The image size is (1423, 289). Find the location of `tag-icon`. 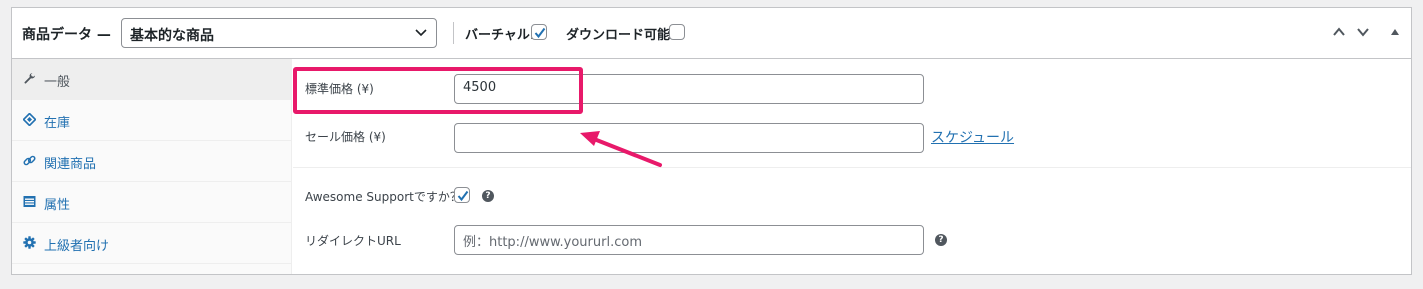

tag-icon is located at coordinates (29, 119).